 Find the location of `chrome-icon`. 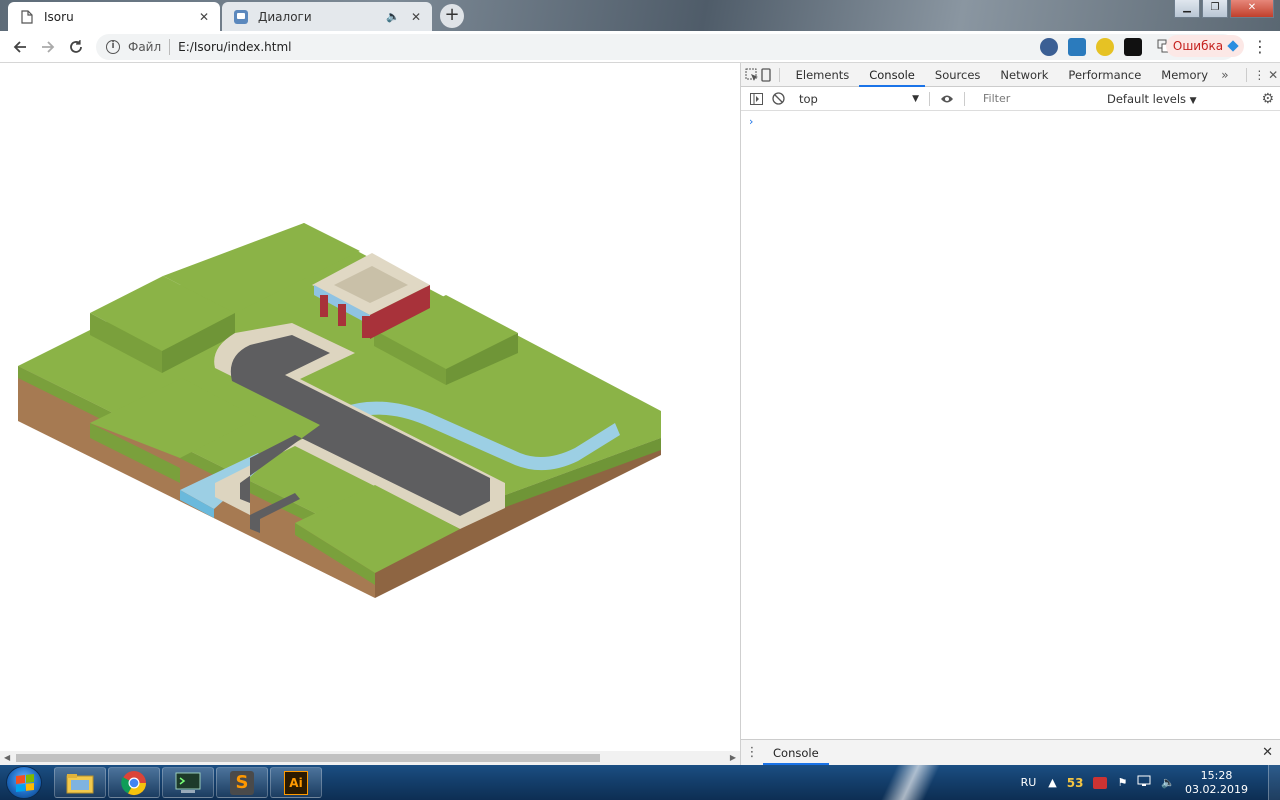

chrome-icon is located at coordinates (133, 782).